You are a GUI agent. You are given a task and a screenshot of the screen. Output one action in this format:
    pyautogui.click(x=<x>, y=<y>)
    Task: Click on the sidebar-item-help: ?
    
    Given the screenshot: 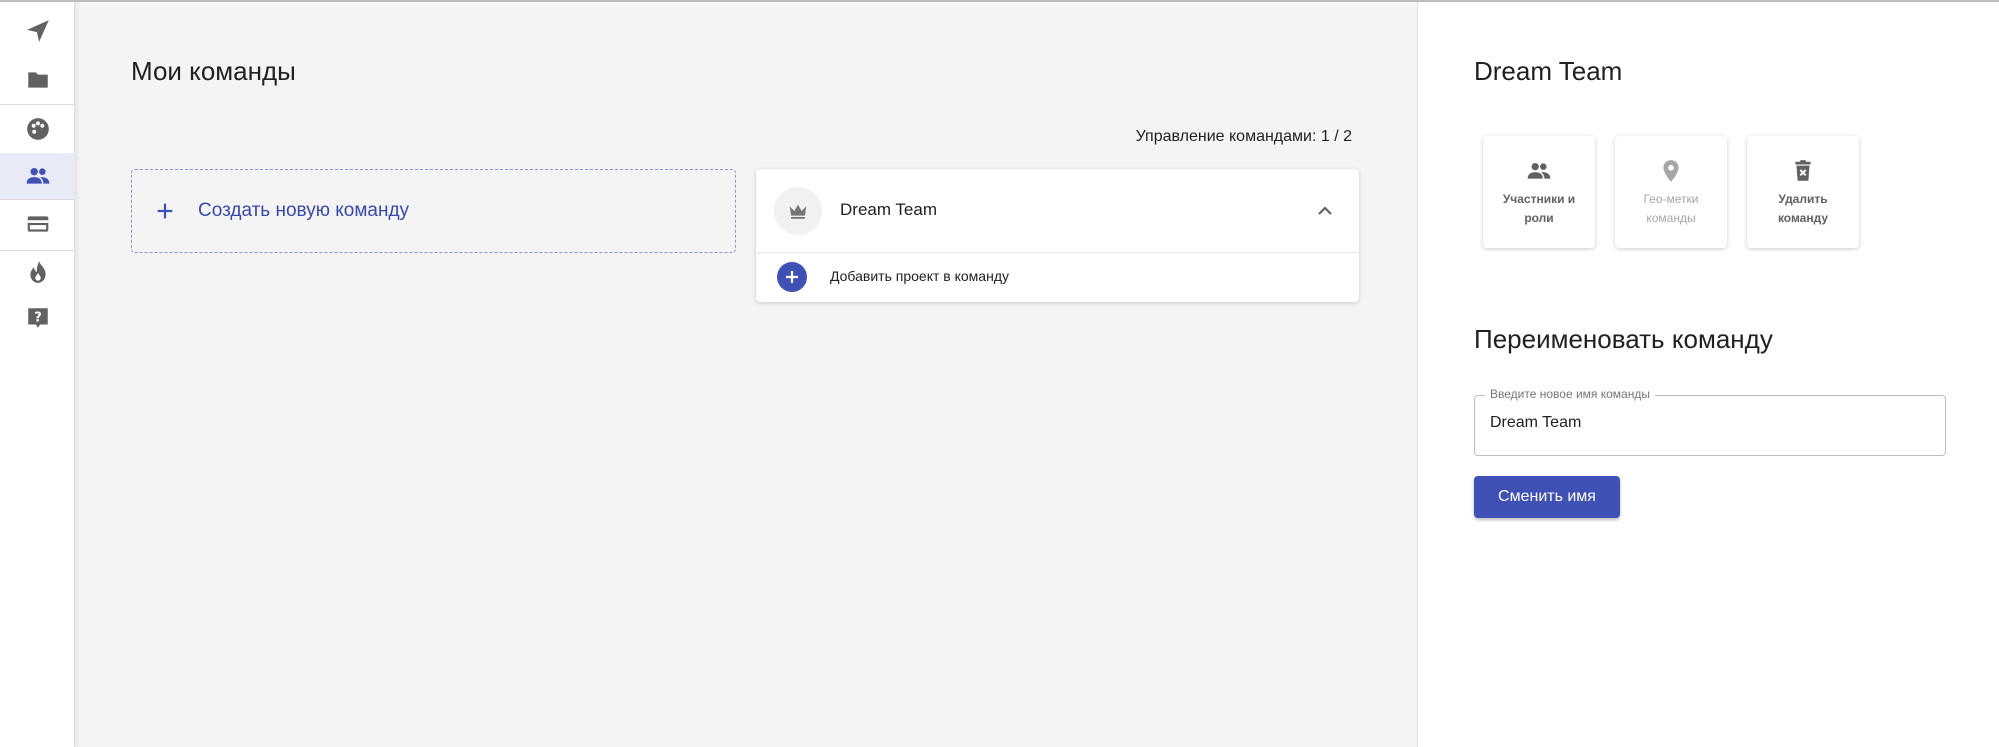 What is the action you would take?
    pyautogui.click(x=37, y=318)
    